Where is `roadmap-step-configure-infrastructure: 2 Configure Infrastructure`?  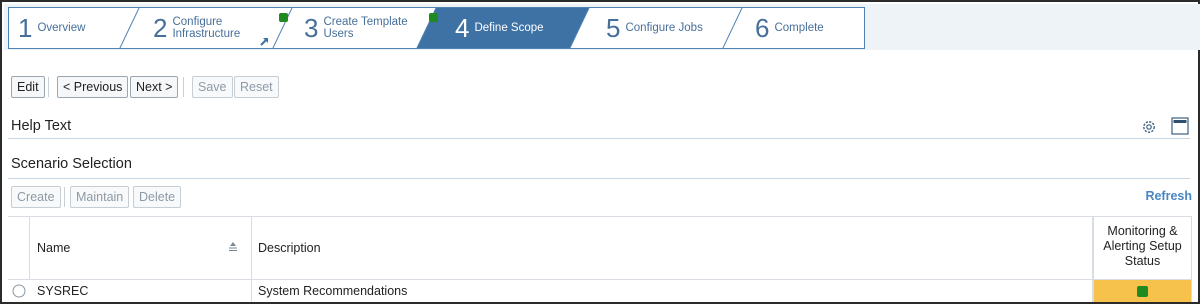 roadmap-step-configure-infrastructure: 2 Configure Infrastructure is located at coordinates (196, 28).